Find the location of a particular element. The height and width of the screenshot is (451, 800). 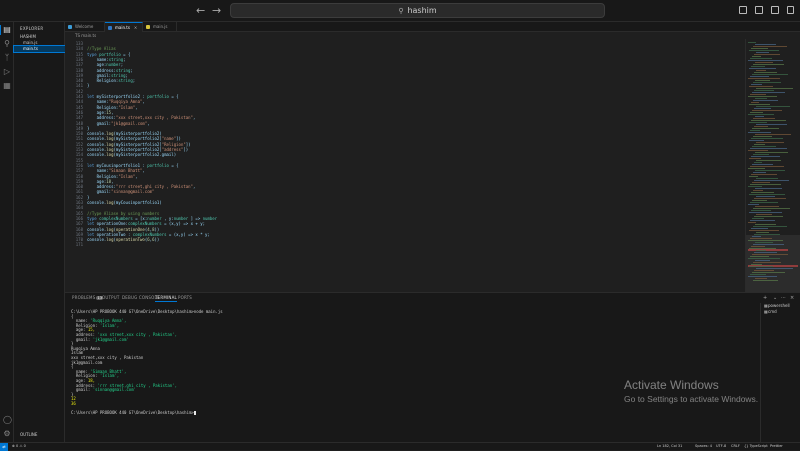

customize-layout-icon is located at coordinates (790, 10).